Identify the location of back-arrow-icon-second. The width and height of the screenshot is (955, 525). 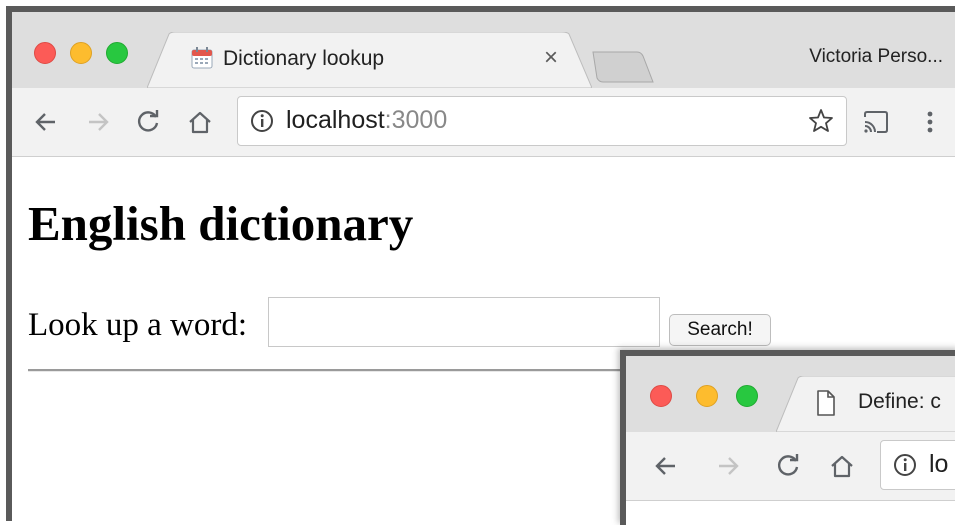
(665, 466).